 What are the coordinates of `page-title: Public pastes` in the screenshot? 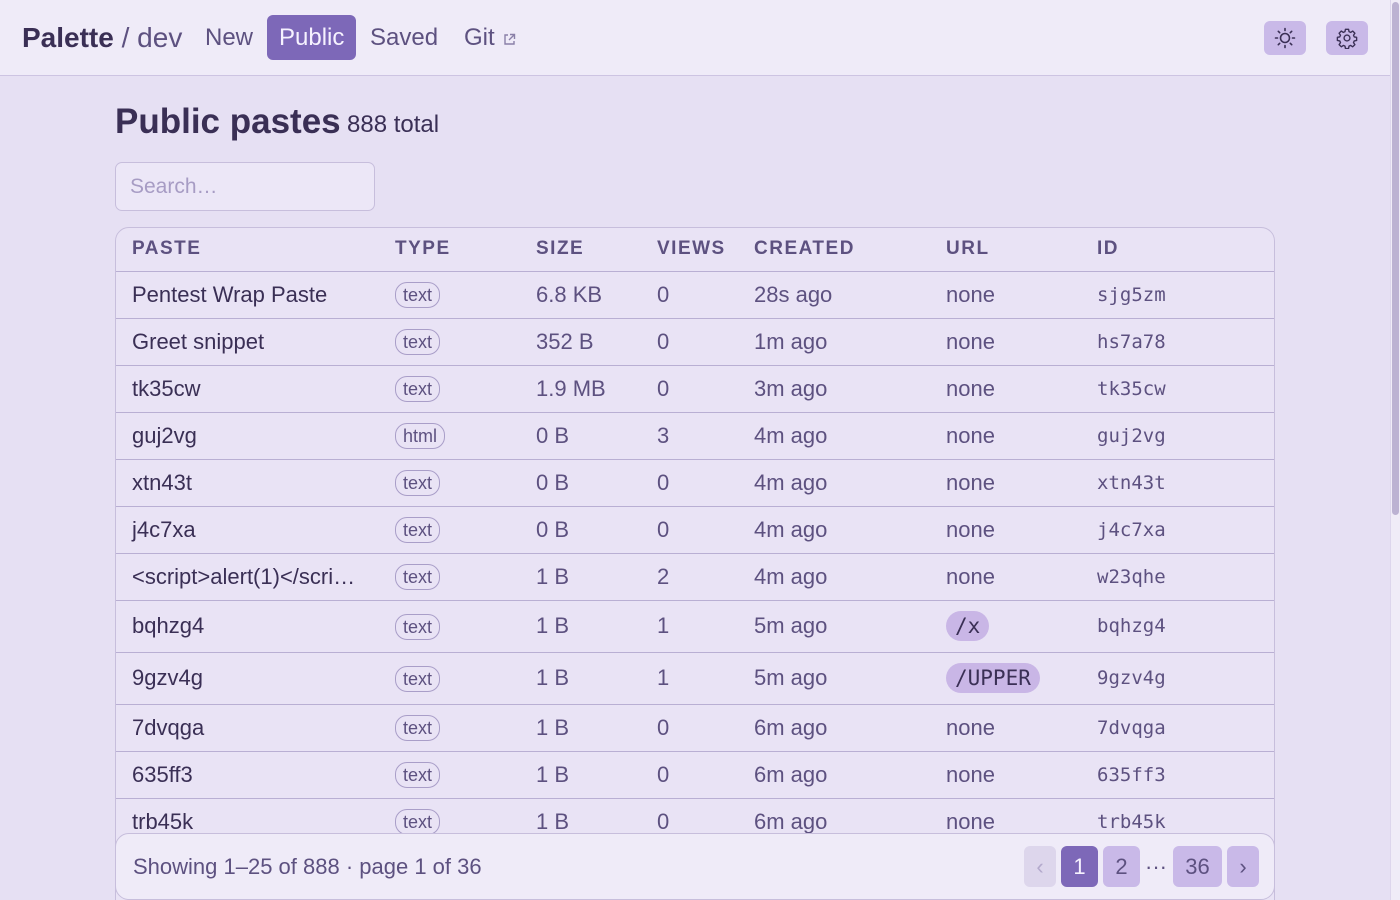 It's located at (228, 121).